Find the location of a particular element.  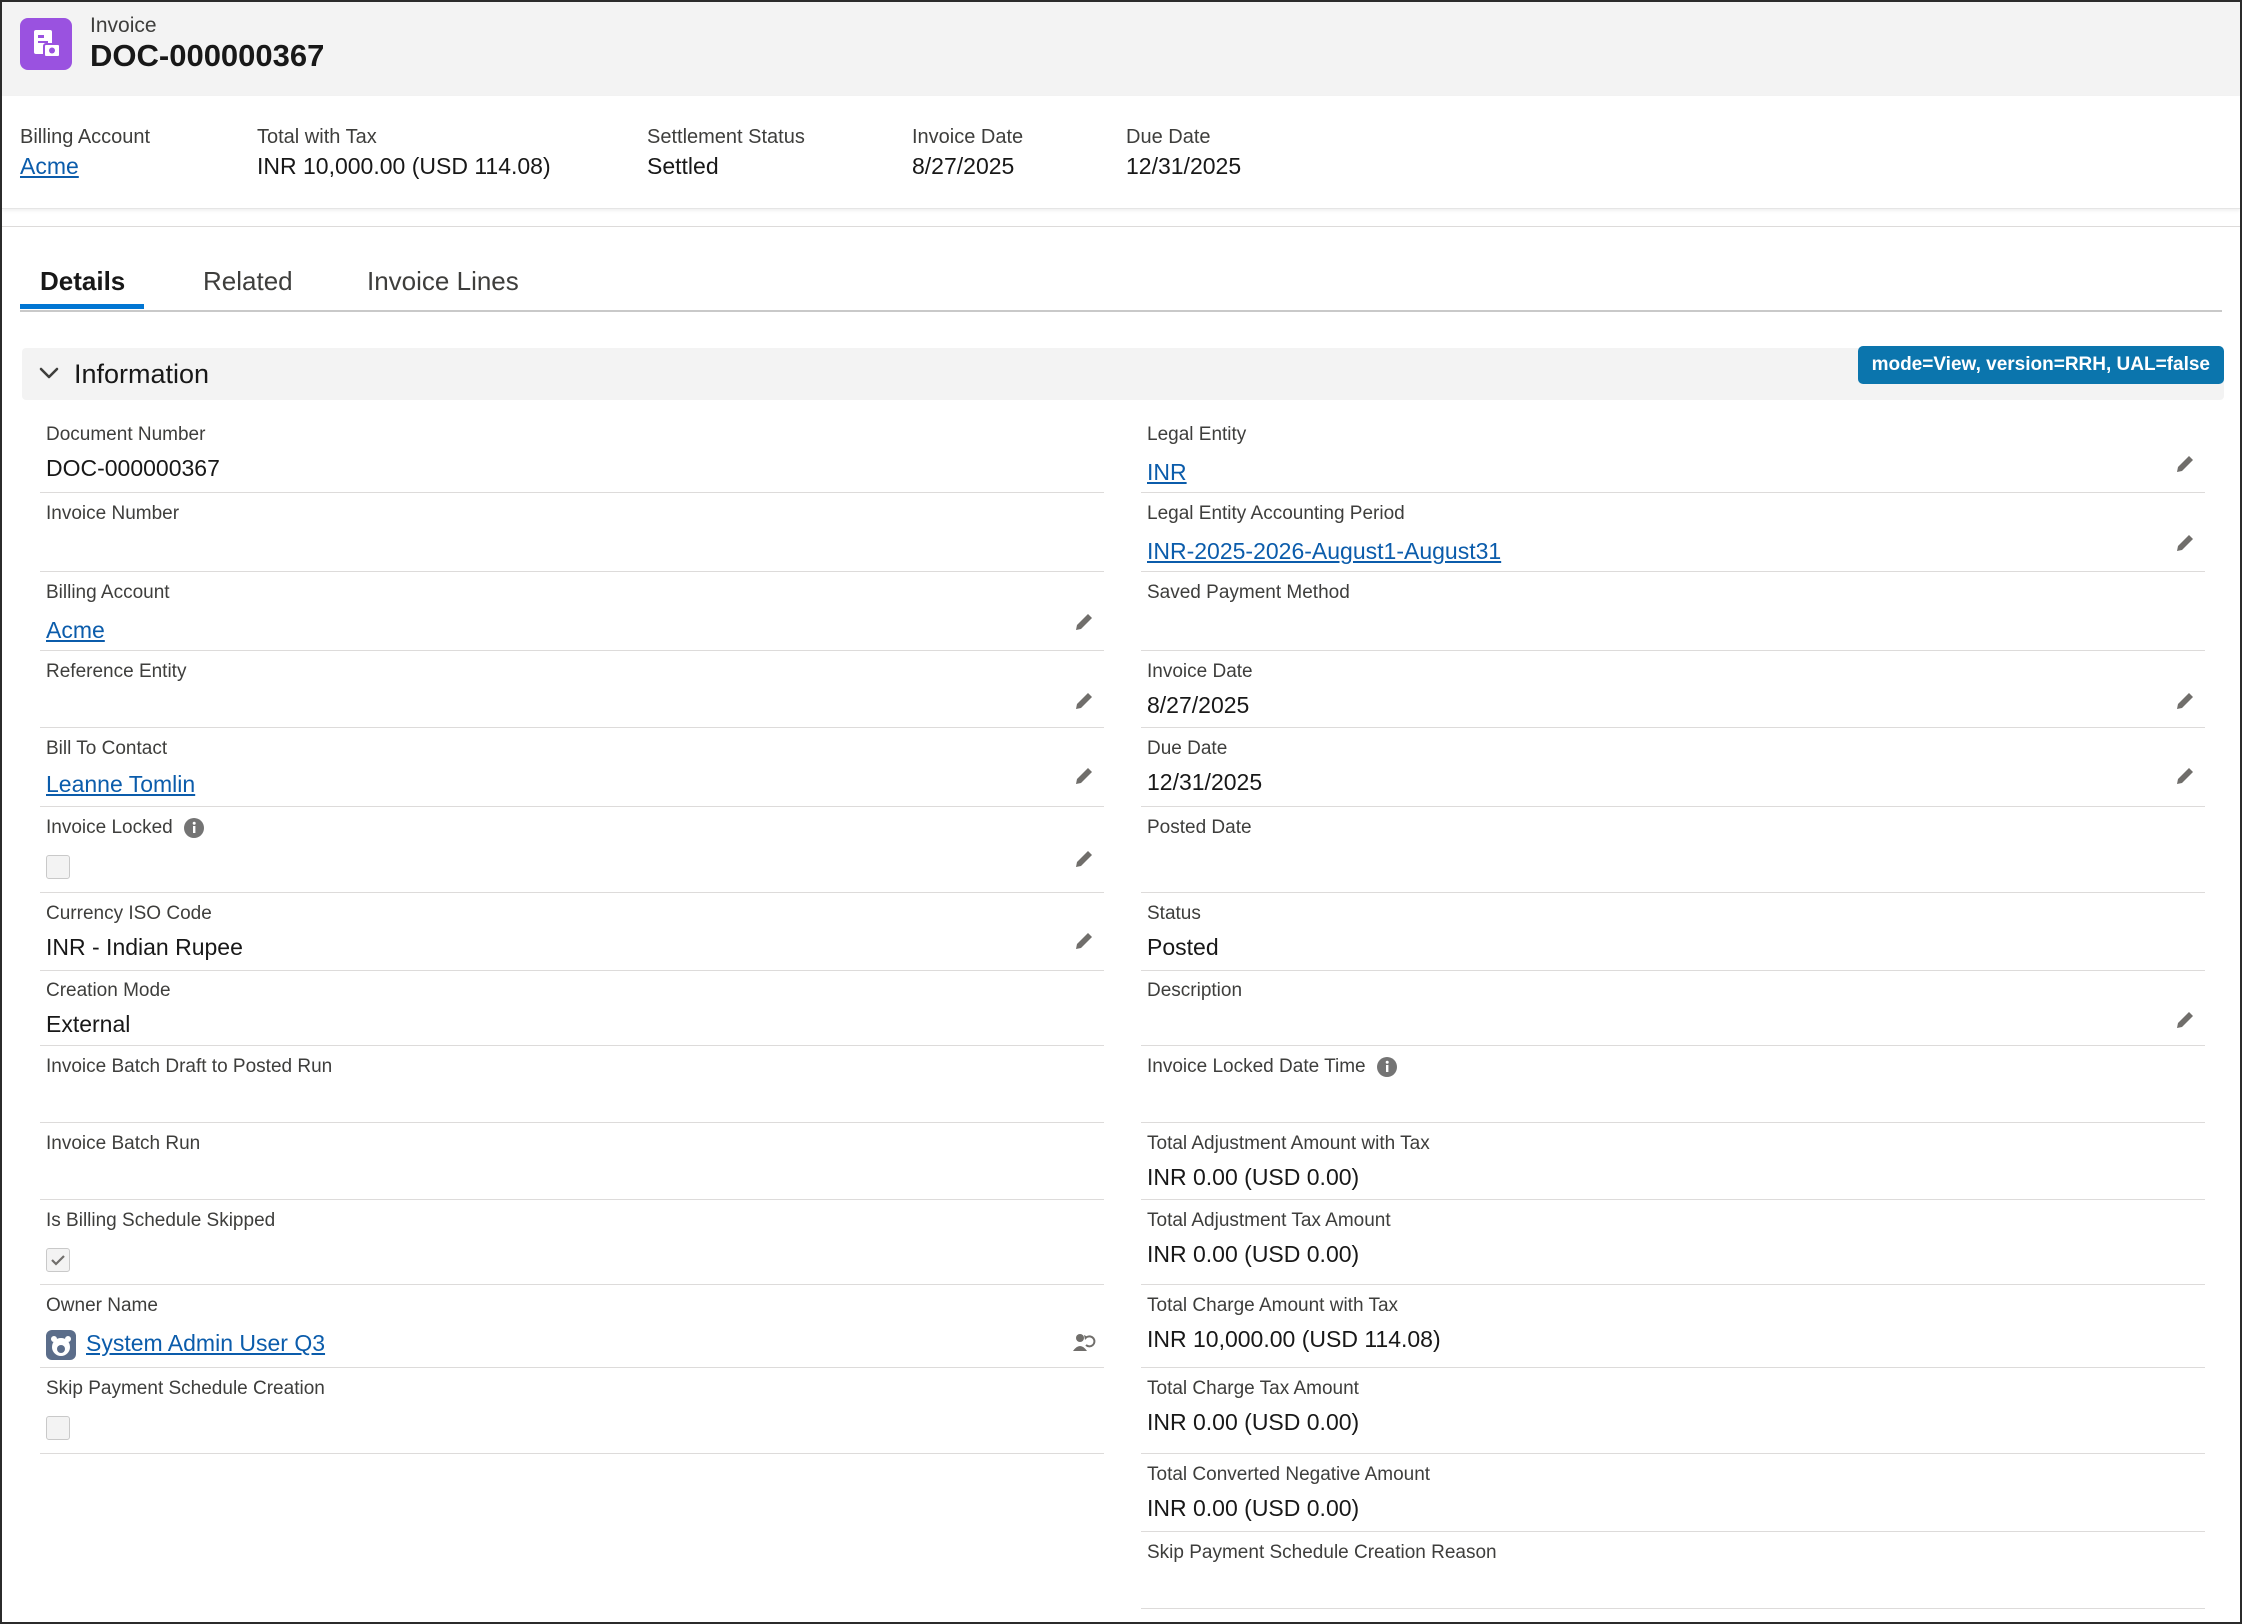

owner-link: System Admin User Q3 is located at coordinates (205, 1343).